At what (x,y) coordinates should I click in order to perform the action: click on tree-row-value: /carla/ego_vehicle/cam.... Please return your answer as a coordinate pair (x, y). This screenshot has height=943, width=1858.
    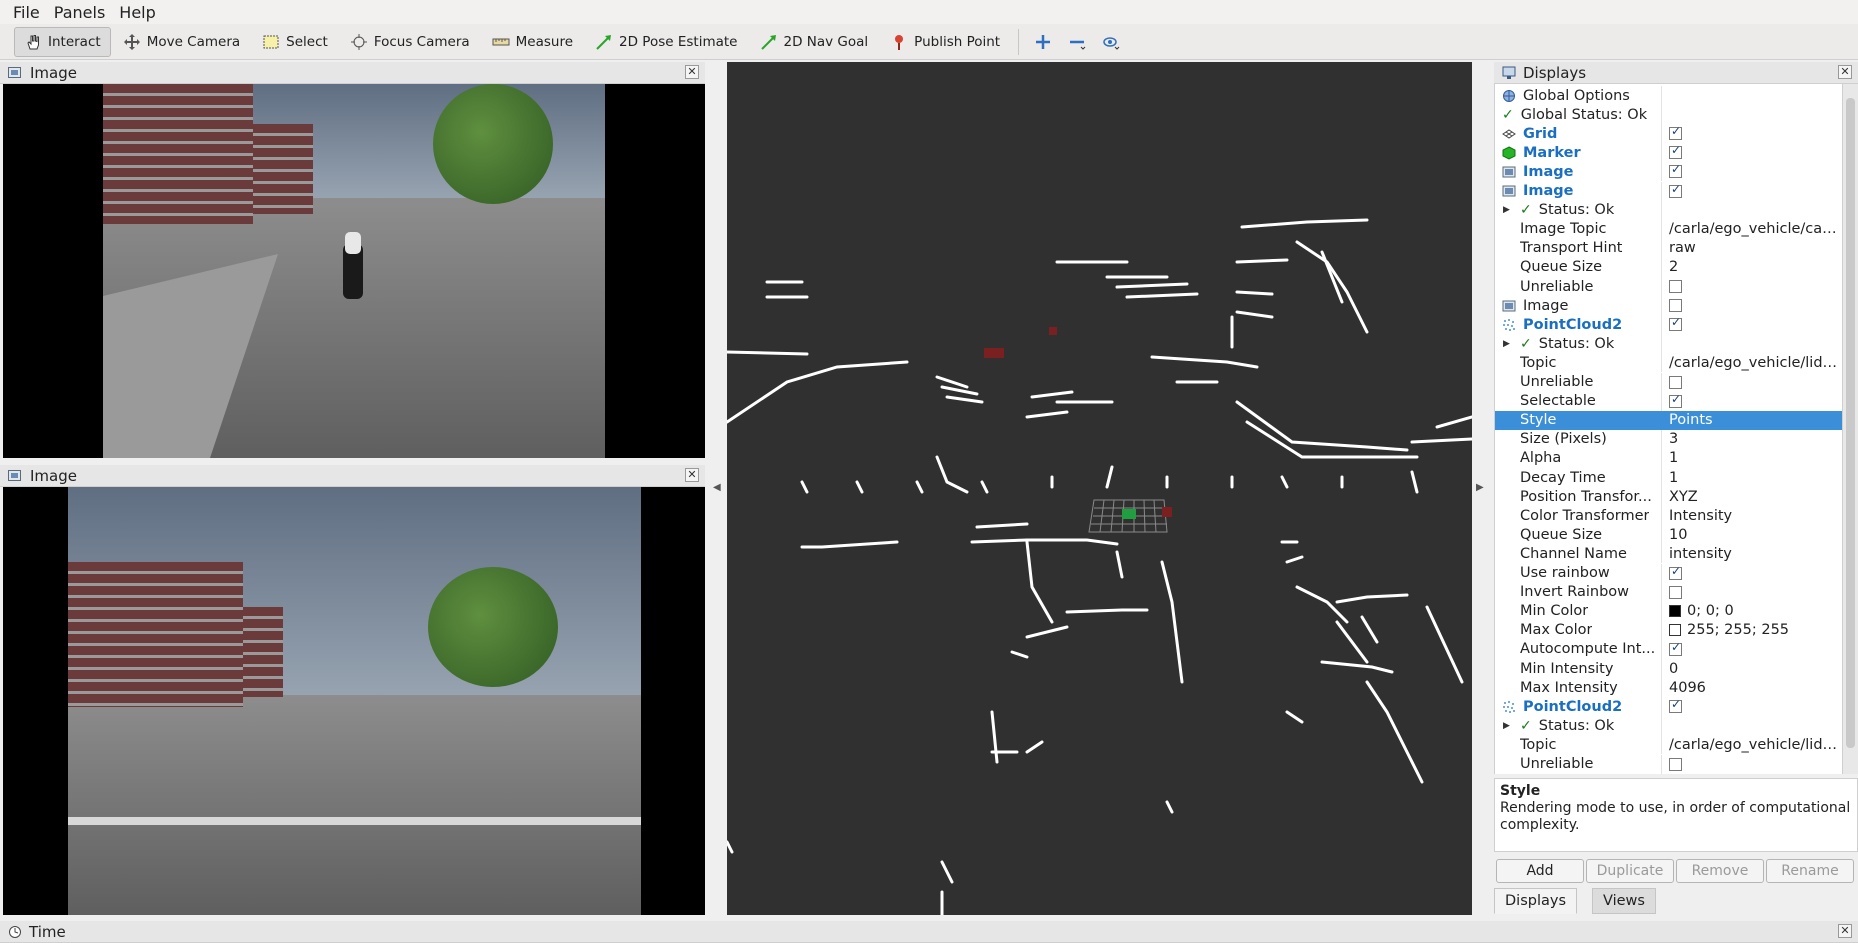
    Looking at the image, I should click on (1752, 229).